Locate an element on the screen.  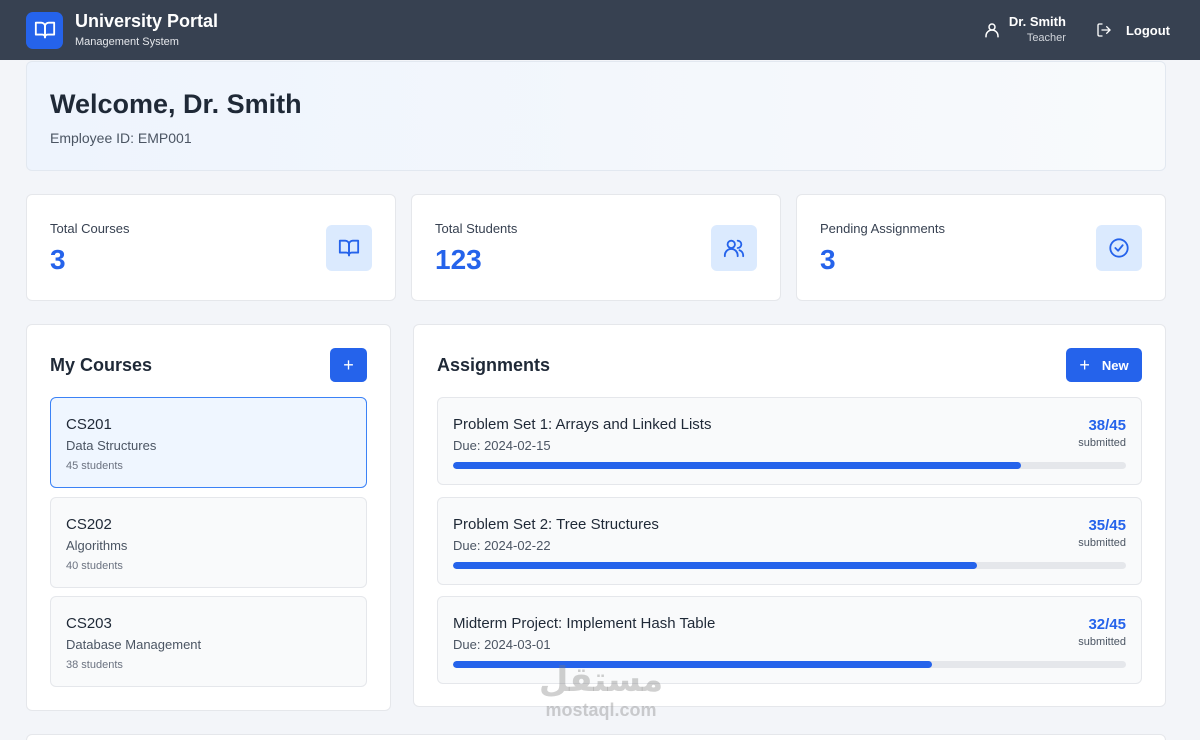
submission-count: 35/45 submitted is located at coordinates (1102, 533).